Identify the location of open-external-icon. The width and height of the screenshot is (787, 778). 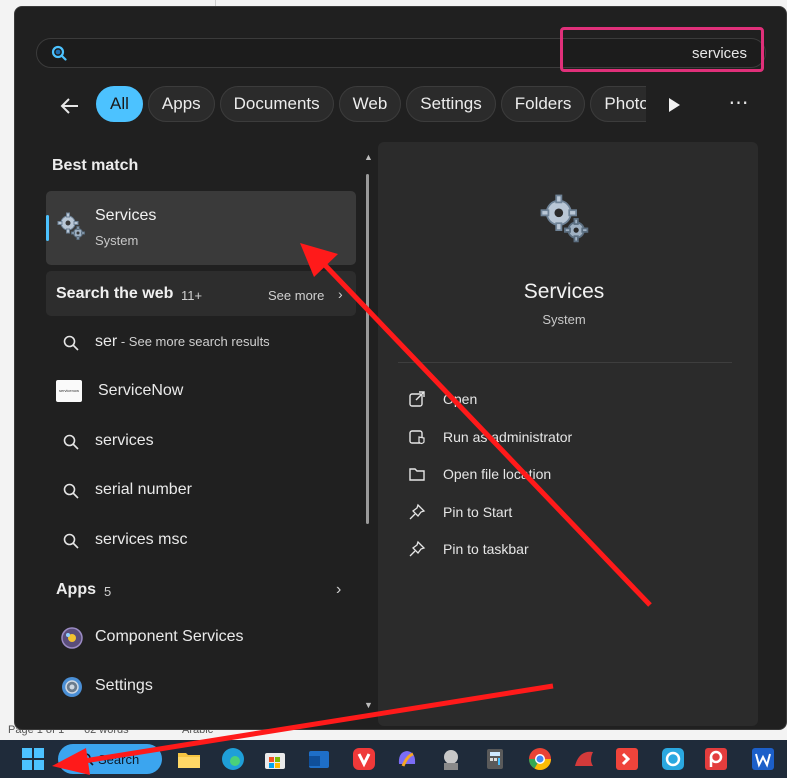
(417, 399).